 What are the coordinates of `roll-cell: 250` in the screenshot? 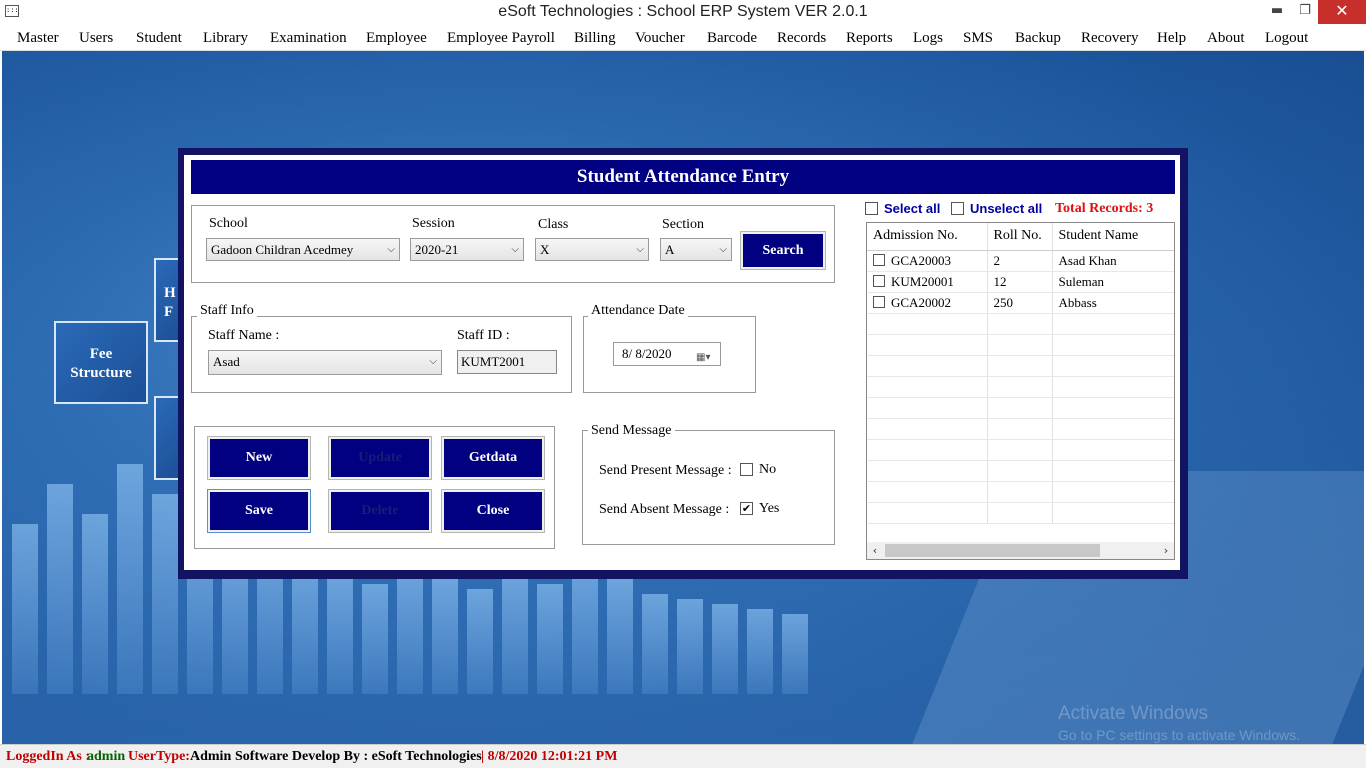 It's located at (1020, 303).